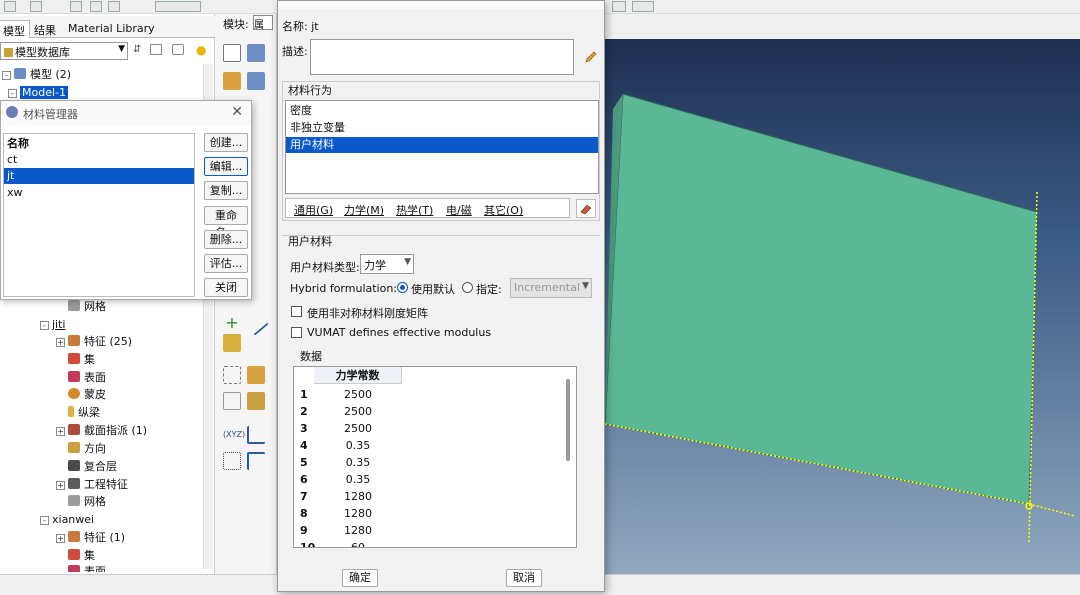 Image resolution: width=1080 pixels, height=595 pixels. I want to click on material-item-ct: ct, so click(99, 160).